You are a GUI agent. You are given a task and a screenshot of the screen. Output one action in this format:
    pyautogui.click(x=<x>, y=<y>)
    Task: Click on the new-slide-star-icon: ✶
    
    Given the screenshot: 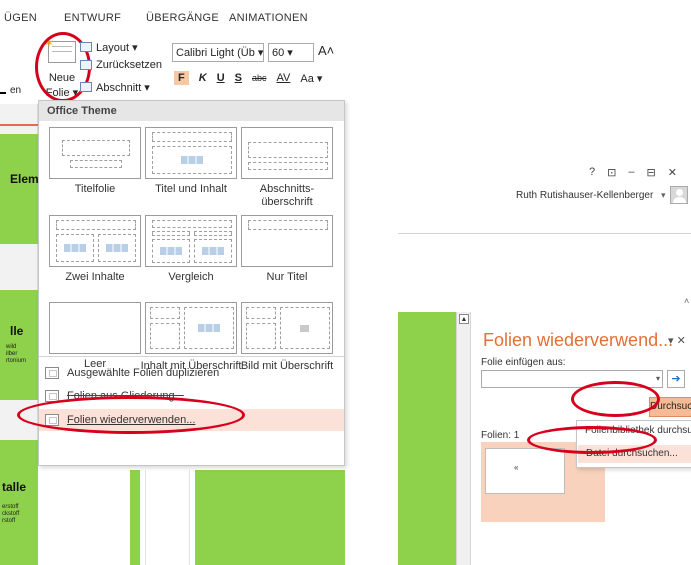 What is the action you would take?
    pyautogui.click(x=49, y=43)
    